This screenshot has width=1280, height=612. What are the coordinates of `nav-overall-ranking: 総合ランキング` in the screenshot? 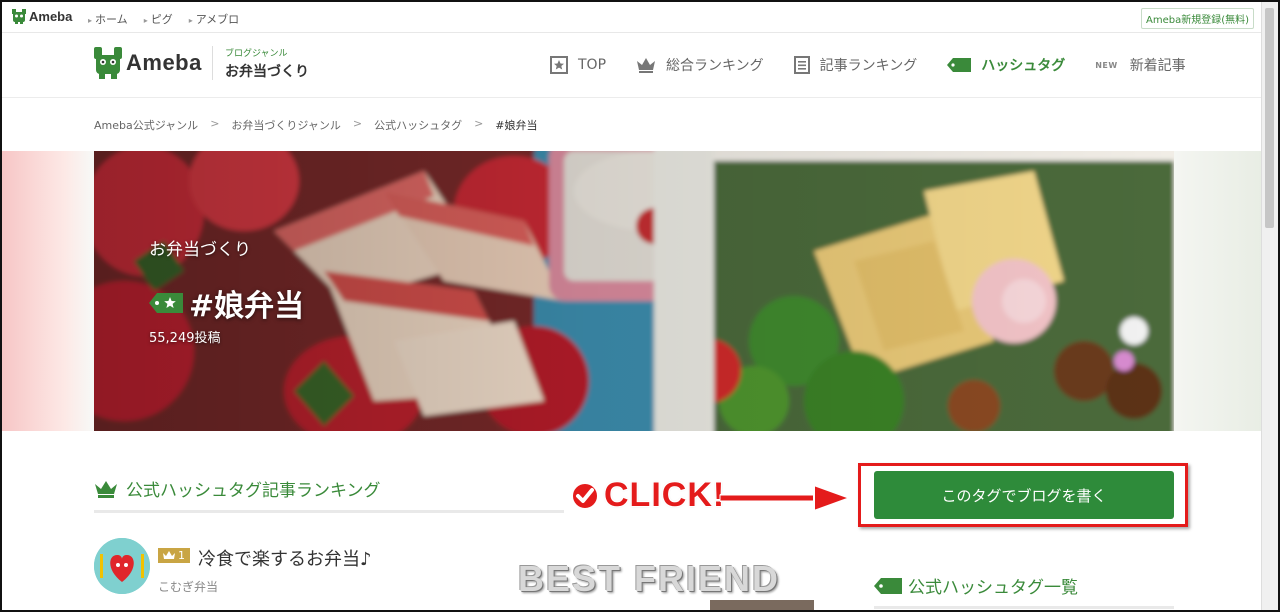 It's located at (700, 65).